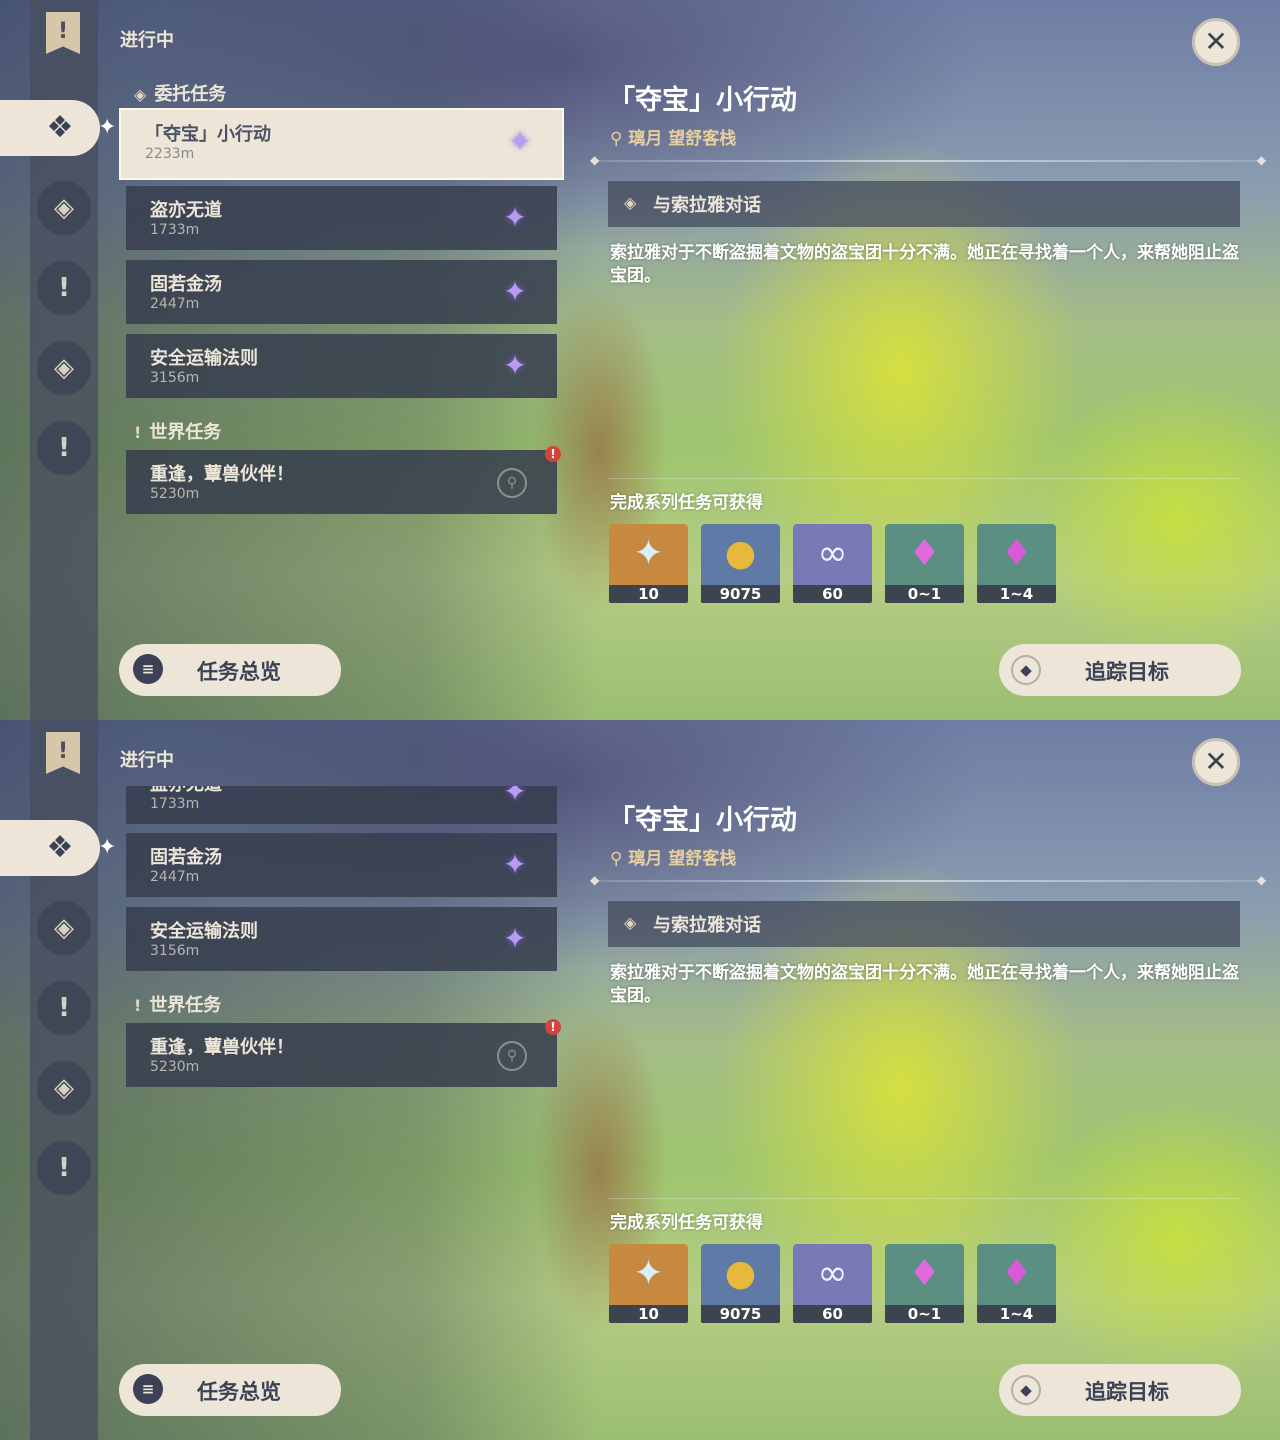 The height and width of the screenshot is (1440, 1280). What do you see at coordinates (1026, 670) in the screenshot?
I see `track-diamond-icon: ◆` at bounding box center [1026, 670].